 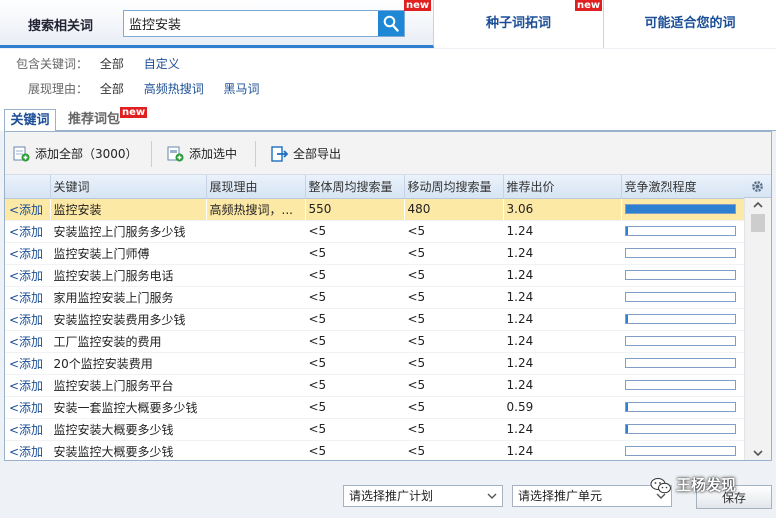 I want to click on plan-select-value: 请选择推广计划, so click(x=391, y=496).